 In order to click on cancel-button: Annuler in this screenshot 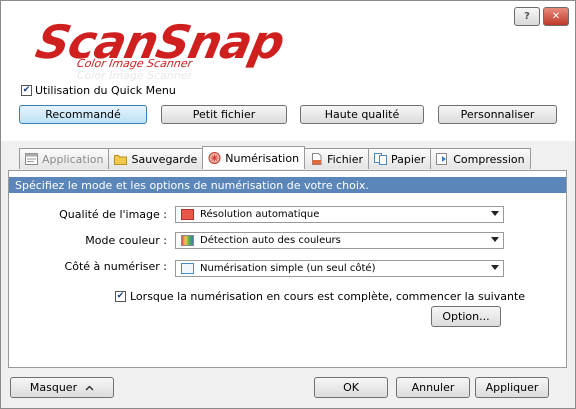, I will do `click(433, 387)`.